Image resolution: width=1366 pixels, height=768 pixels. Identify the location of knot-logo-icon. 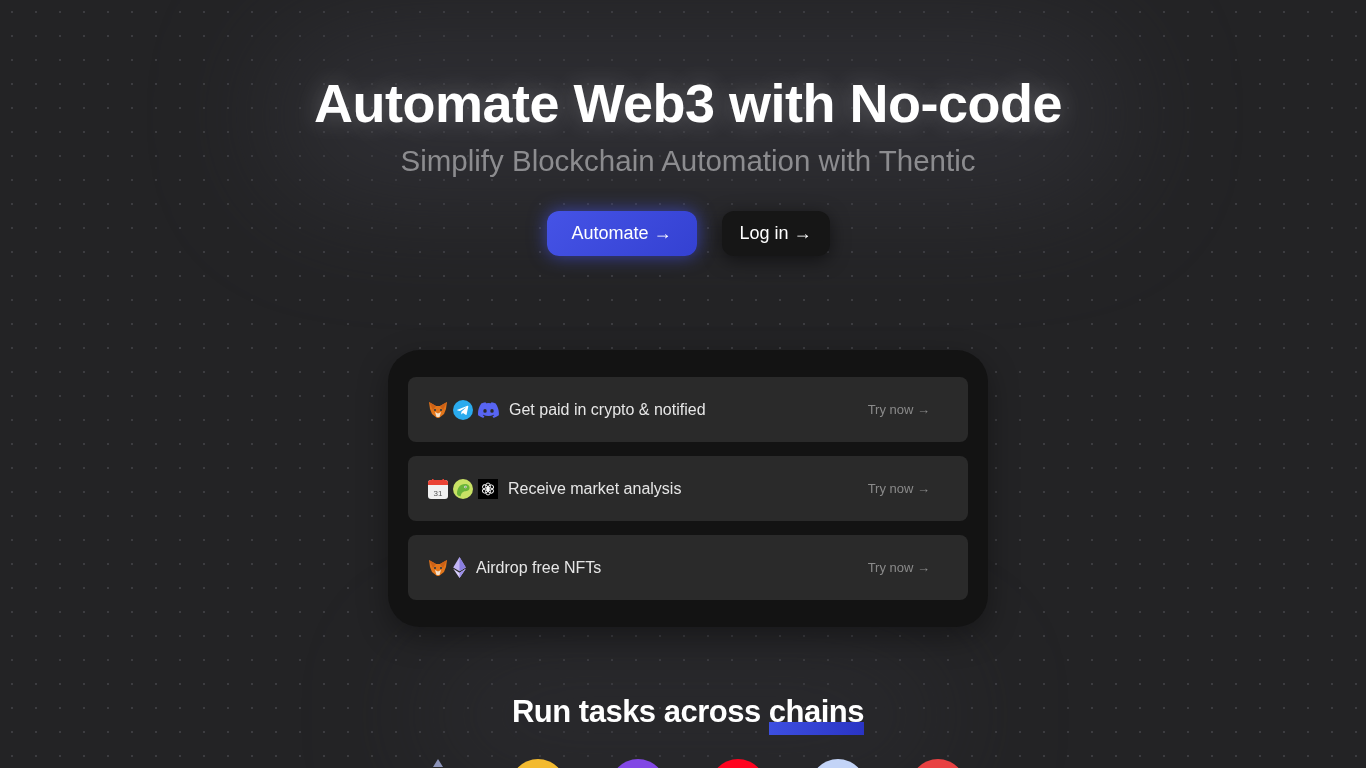
(488, 488).